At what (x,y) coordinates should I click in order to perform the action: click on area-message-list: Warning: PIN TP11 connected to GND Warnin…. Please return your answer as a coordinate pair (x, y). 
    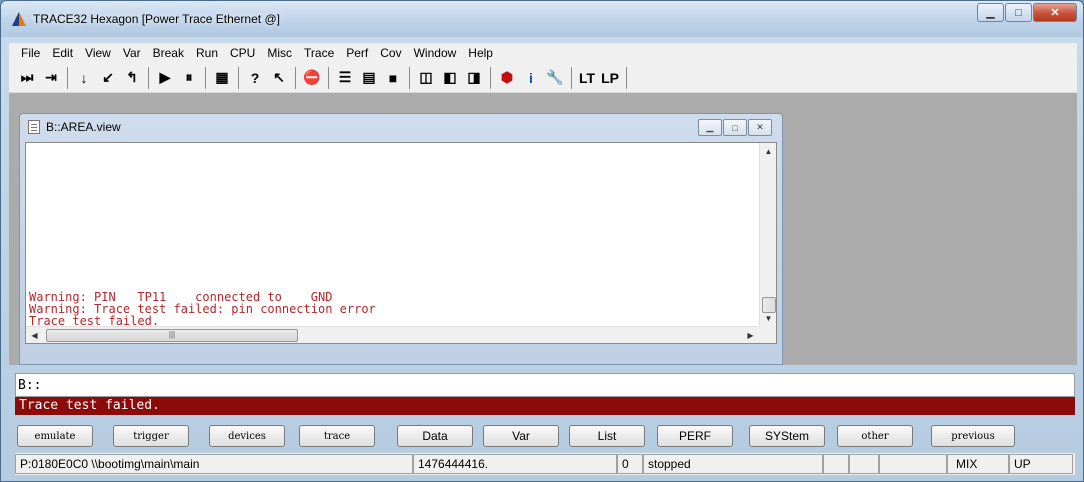
    Looking at the image, I should click on (202, 309).